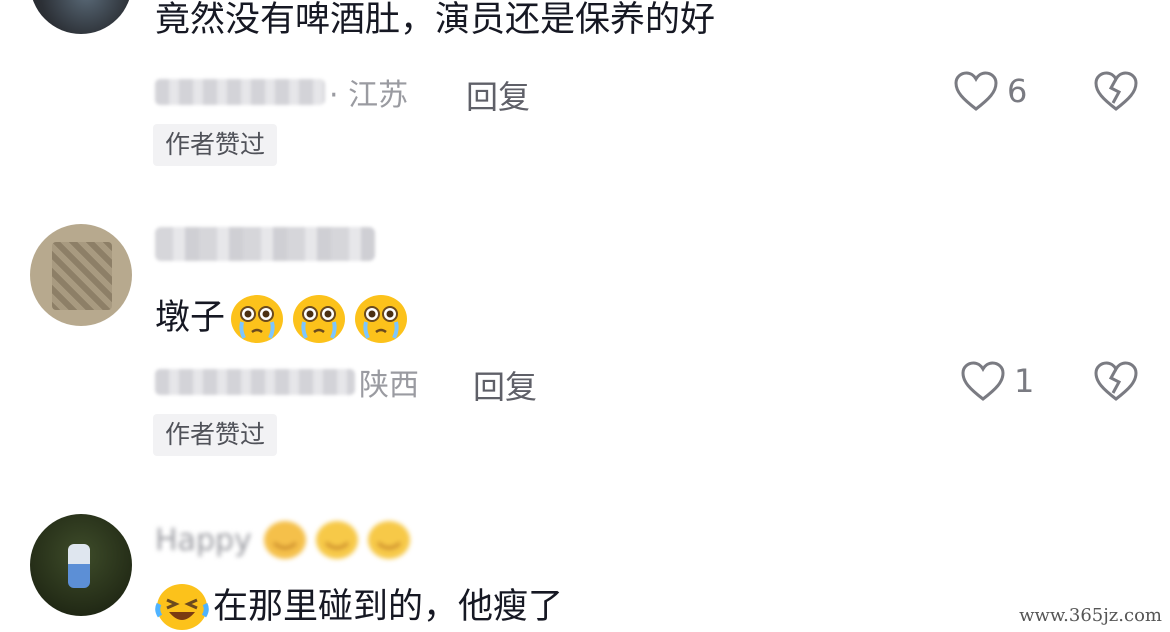 This screenshot has height=632, width=1170. Describe the element at coordinates (203, 540) in the screenshot. I see `username-blurred: Happy` at that location.